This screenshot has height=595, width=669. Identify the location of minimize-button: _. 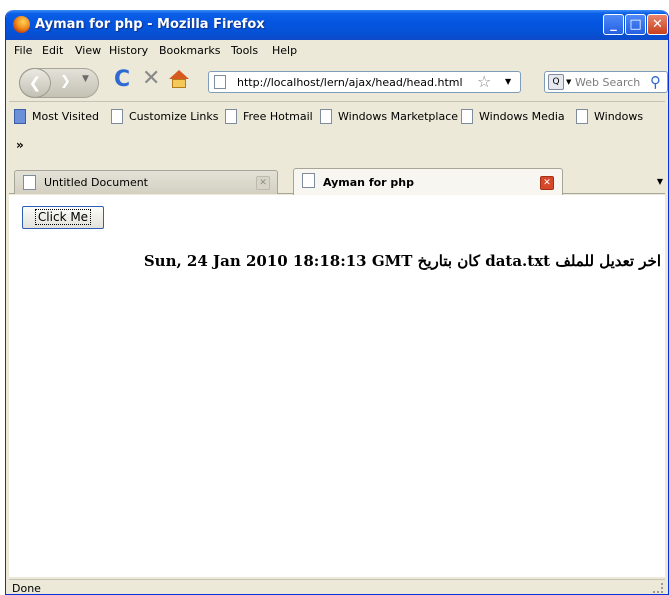
(613, 24).